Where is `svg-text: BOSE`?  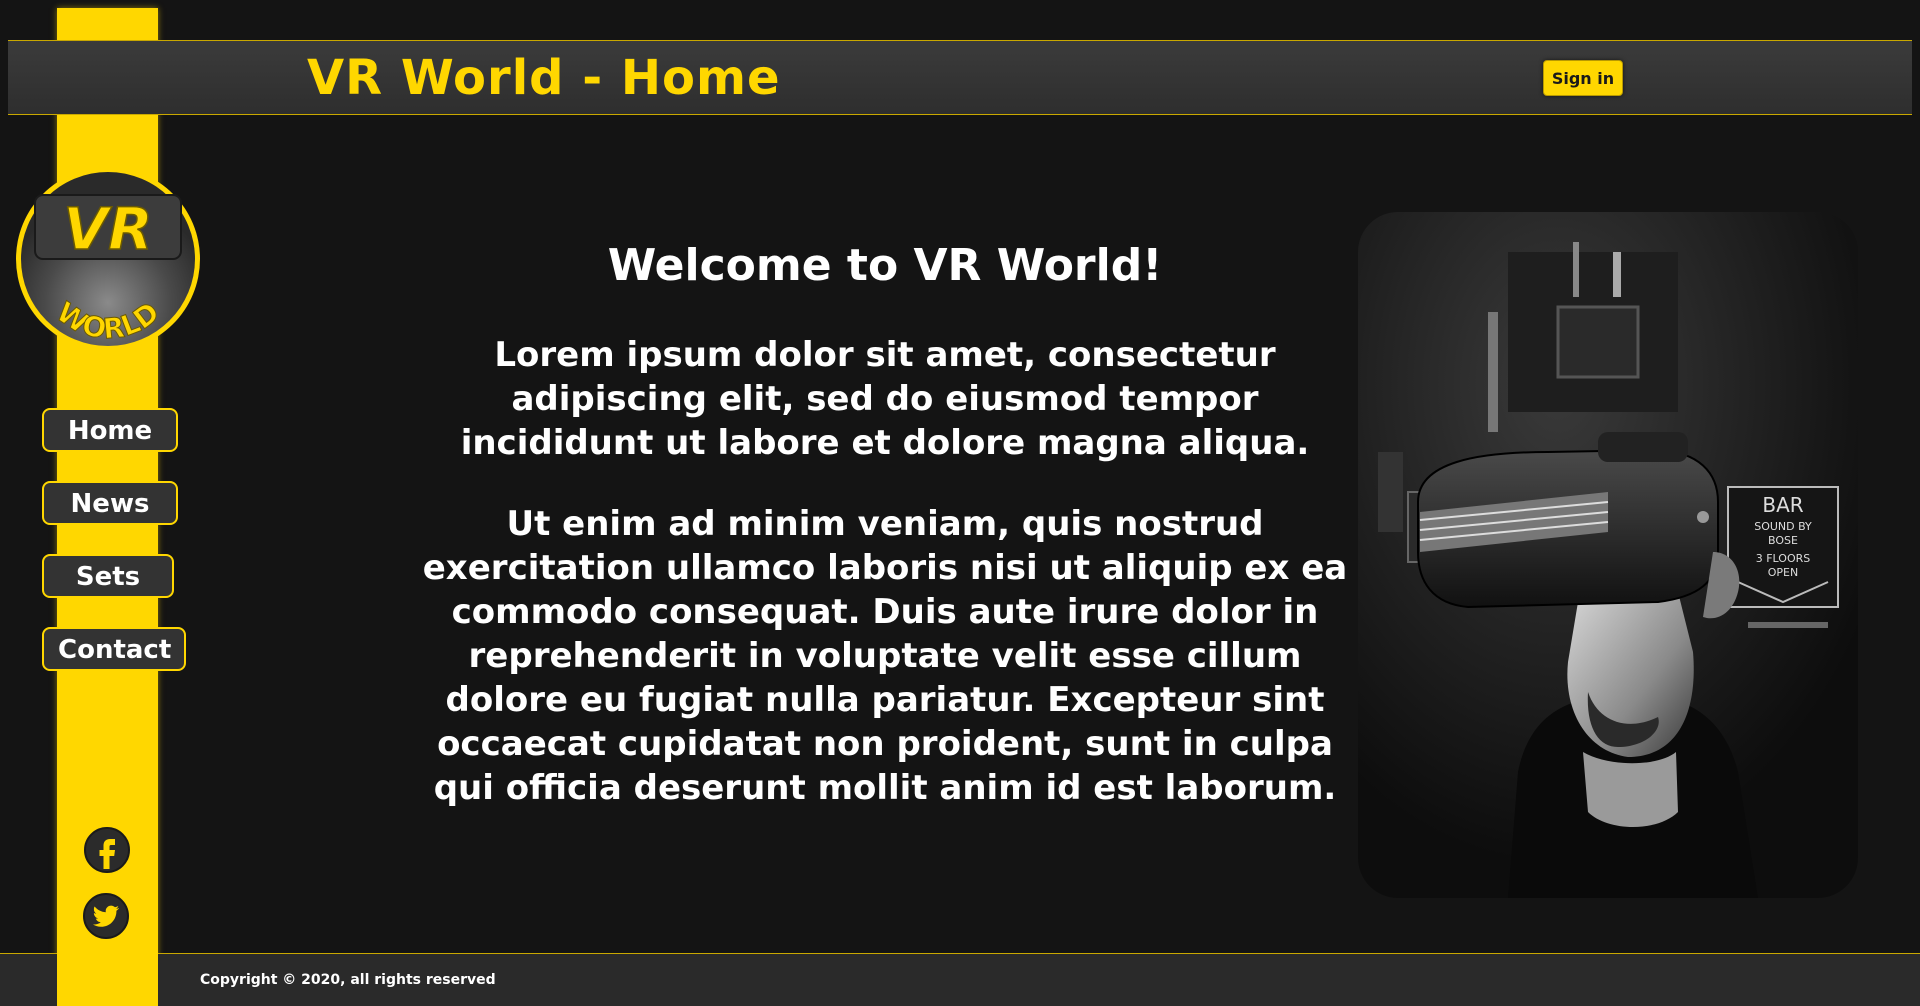
svg-text: BOSE is located at coordinates (1783, 540).